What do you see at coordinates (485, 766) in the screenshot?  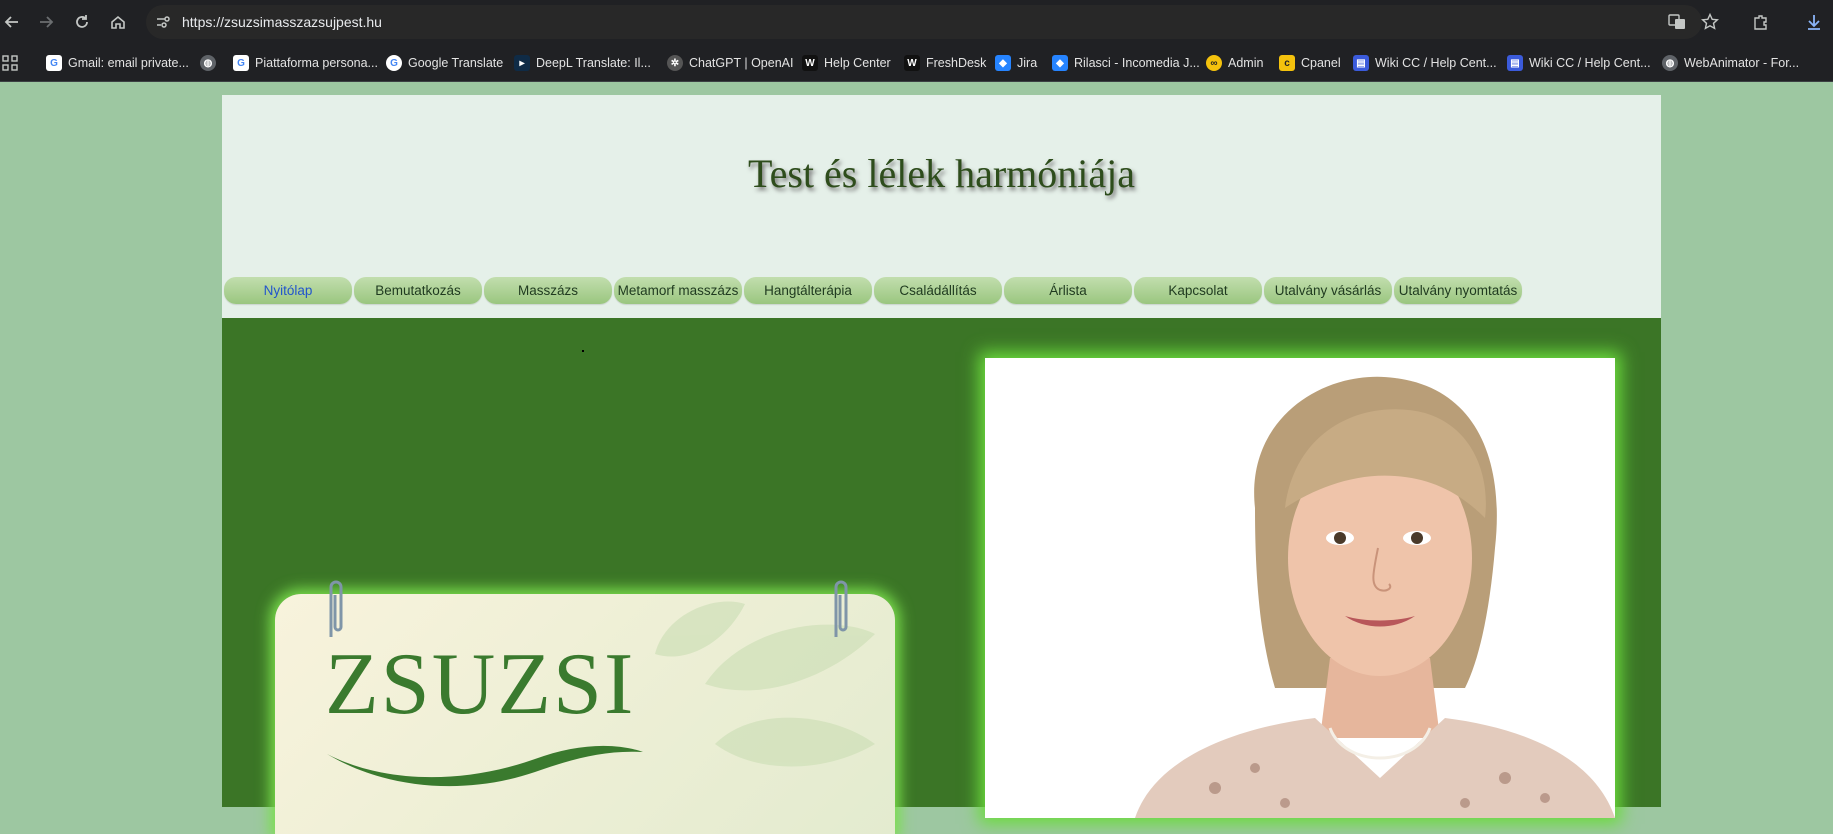 I see `logo-swoosh` at bounding box center [485, 766].